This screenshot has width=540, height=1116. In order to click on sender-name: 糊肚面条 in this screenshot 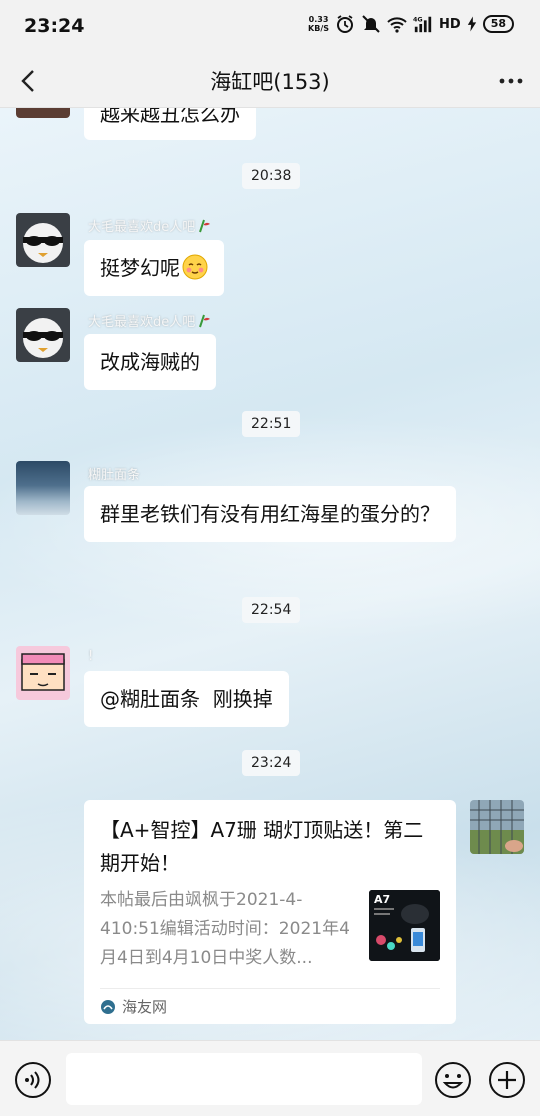, I will do `click(114, 475)`.